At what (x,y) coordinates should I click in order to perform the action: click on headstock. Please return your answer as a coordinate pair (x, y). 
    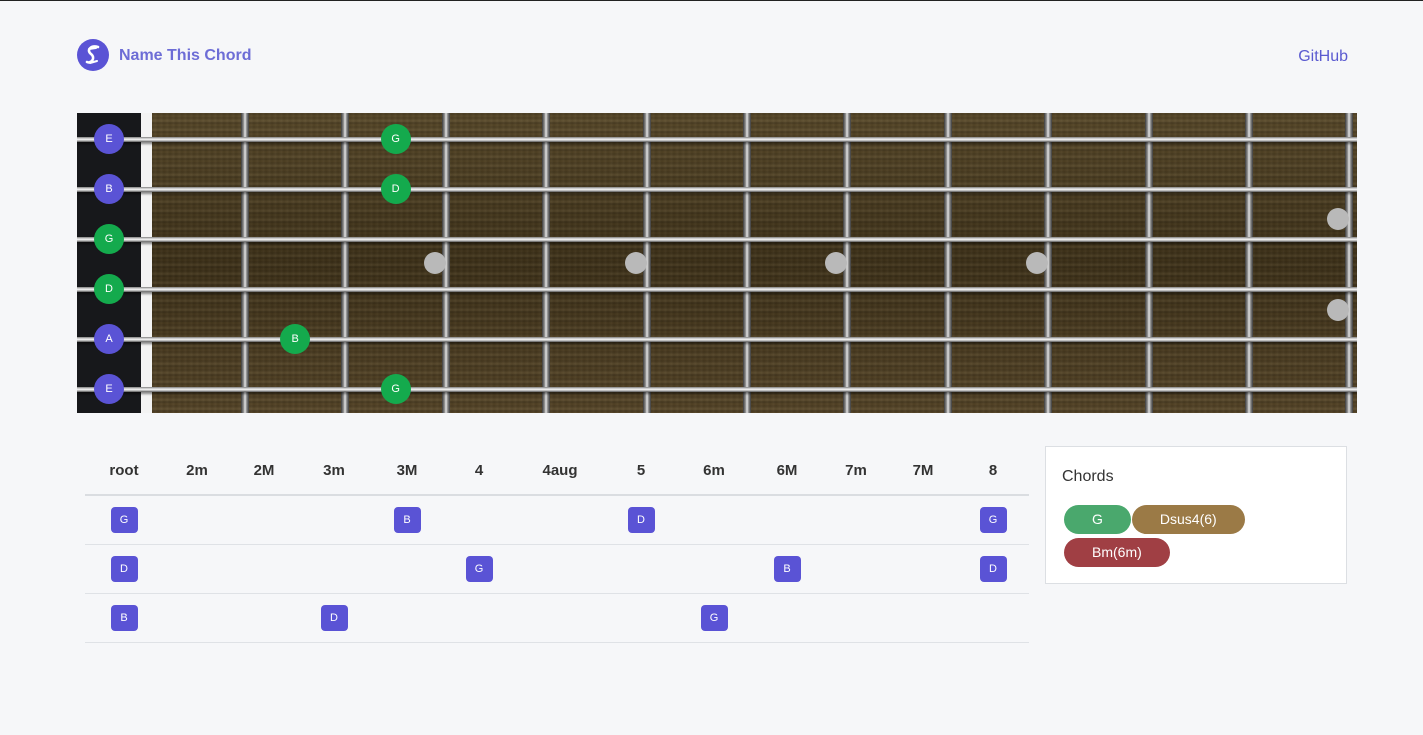
    Looking at the image, I should click on (109, 263).